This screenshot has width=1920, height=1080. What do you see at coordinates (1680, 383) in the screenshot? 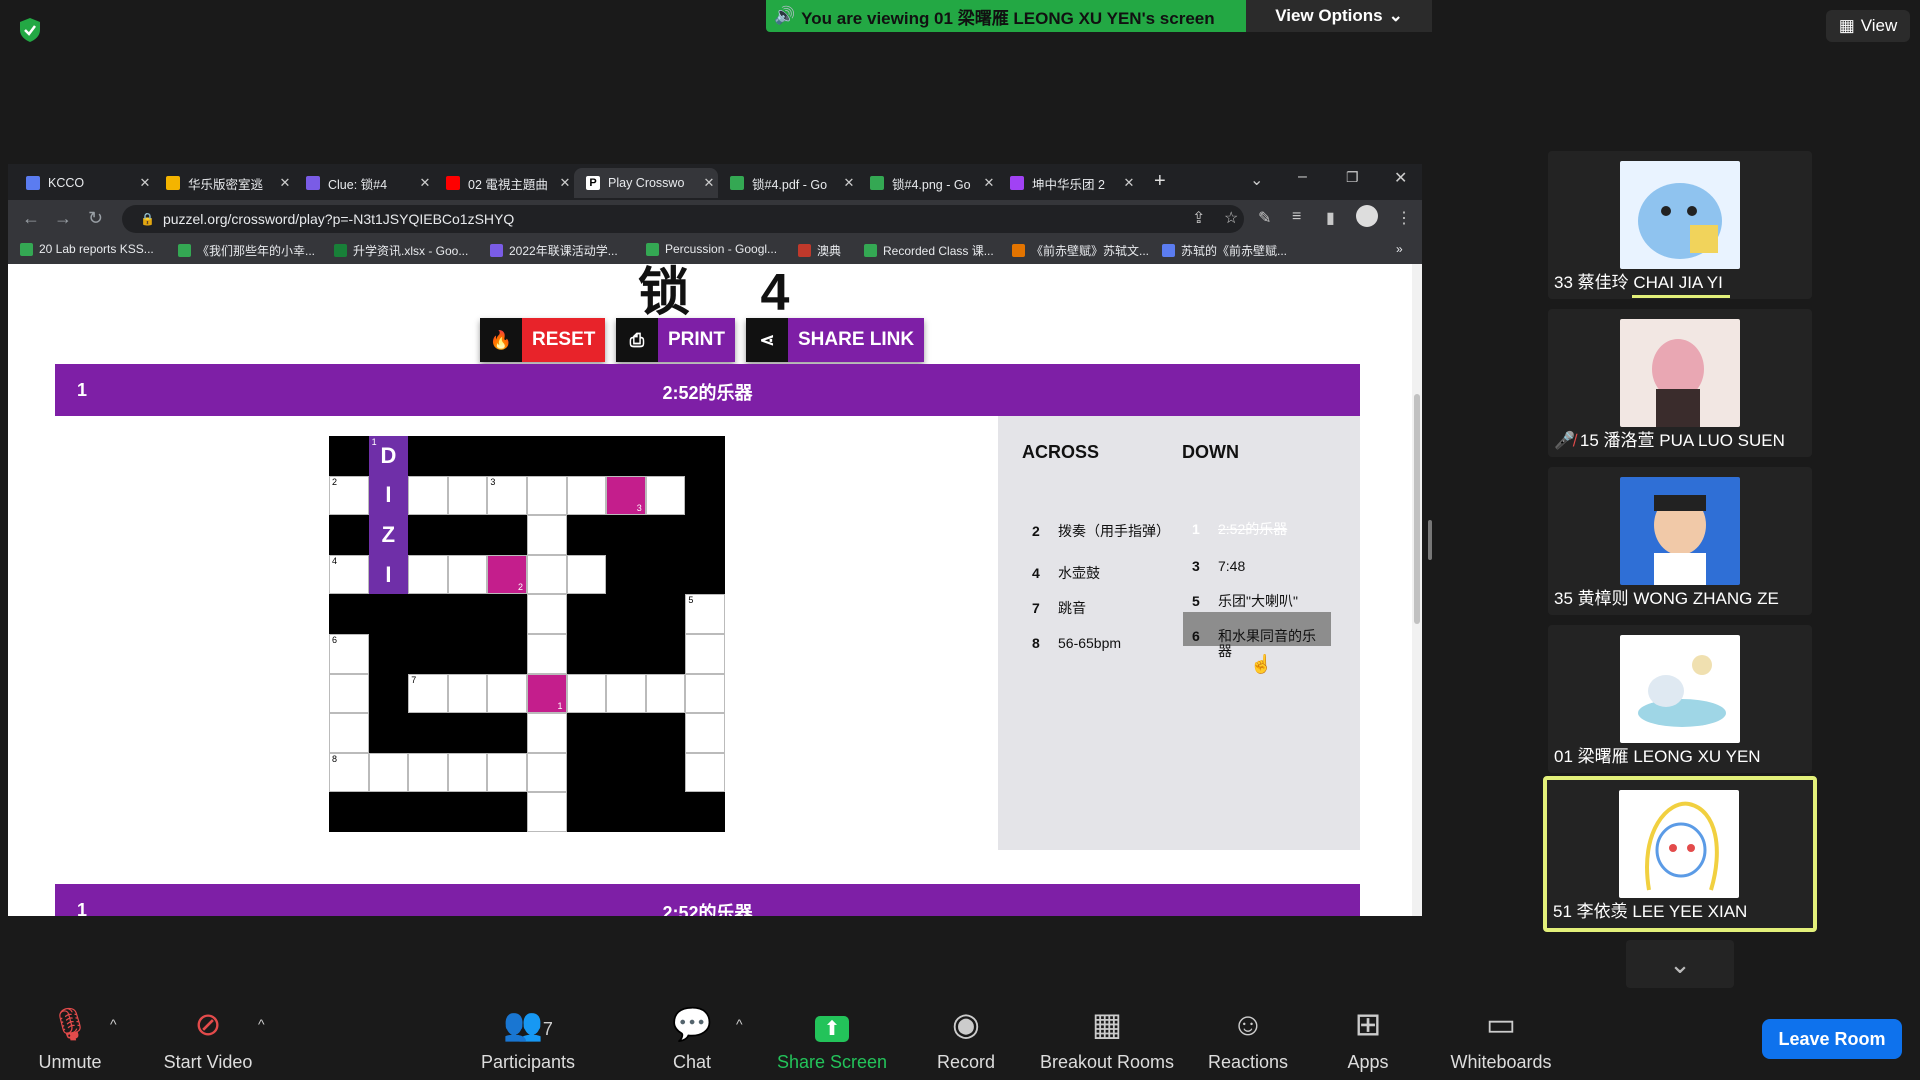
I see `participant-tile: 🎤̸ 15 潘洛萱 PUA LUO SUEN` at bounding box center [1680, 383].